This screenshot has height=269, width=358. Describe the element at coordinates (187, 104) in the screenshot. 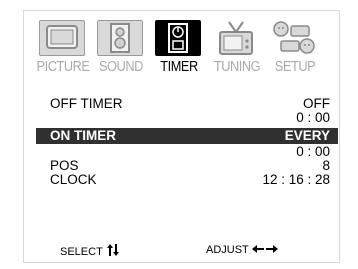

I see `off-timer-row: OFF TIMER OFF` at that location.